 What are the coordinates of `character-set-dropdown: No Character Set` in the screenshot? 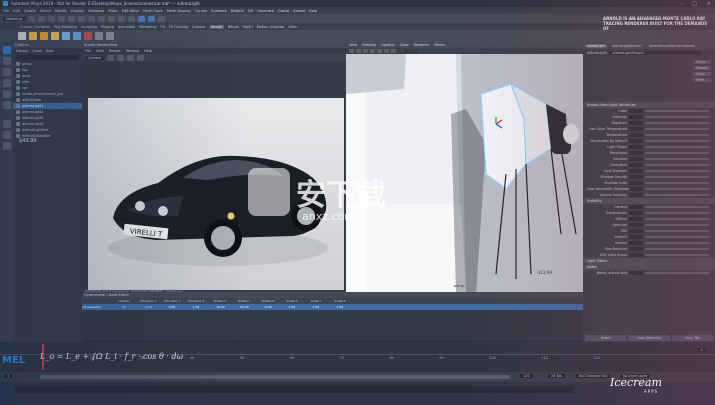 It's located at (593, 376).